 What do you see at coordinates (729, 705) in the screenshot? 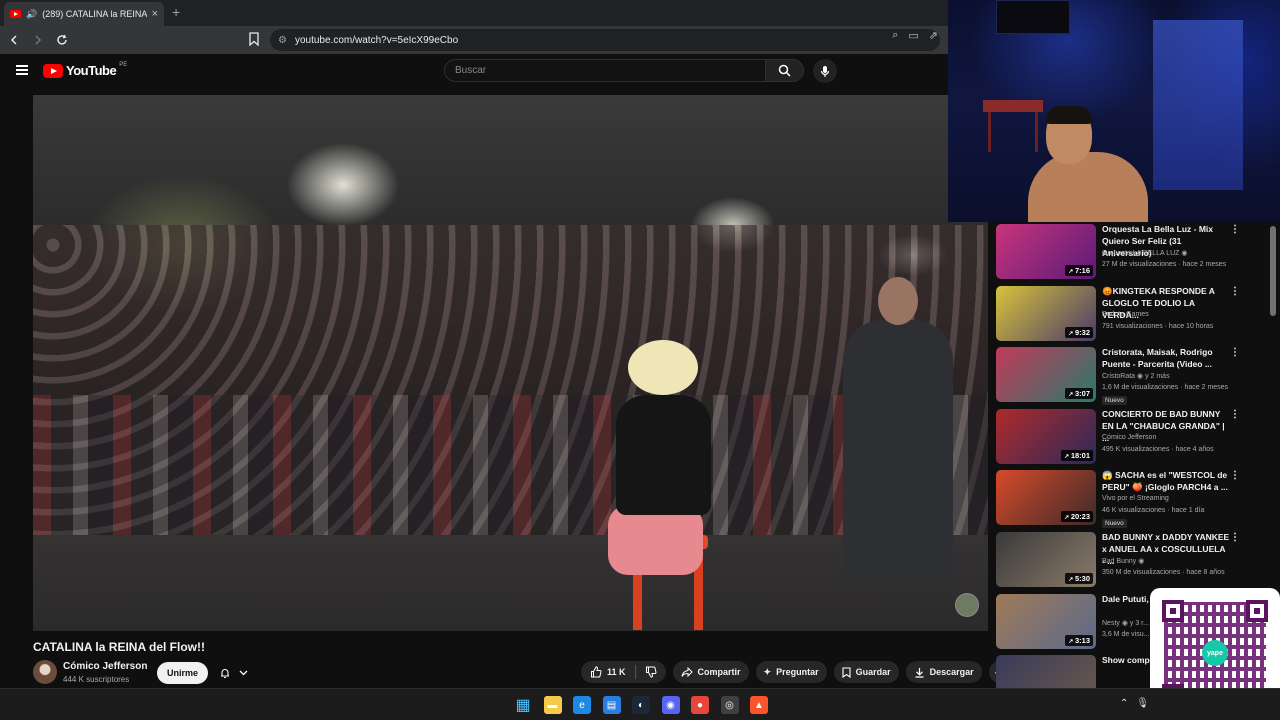
I see `obs-icon: ◎` at bounding box center [729, 705].